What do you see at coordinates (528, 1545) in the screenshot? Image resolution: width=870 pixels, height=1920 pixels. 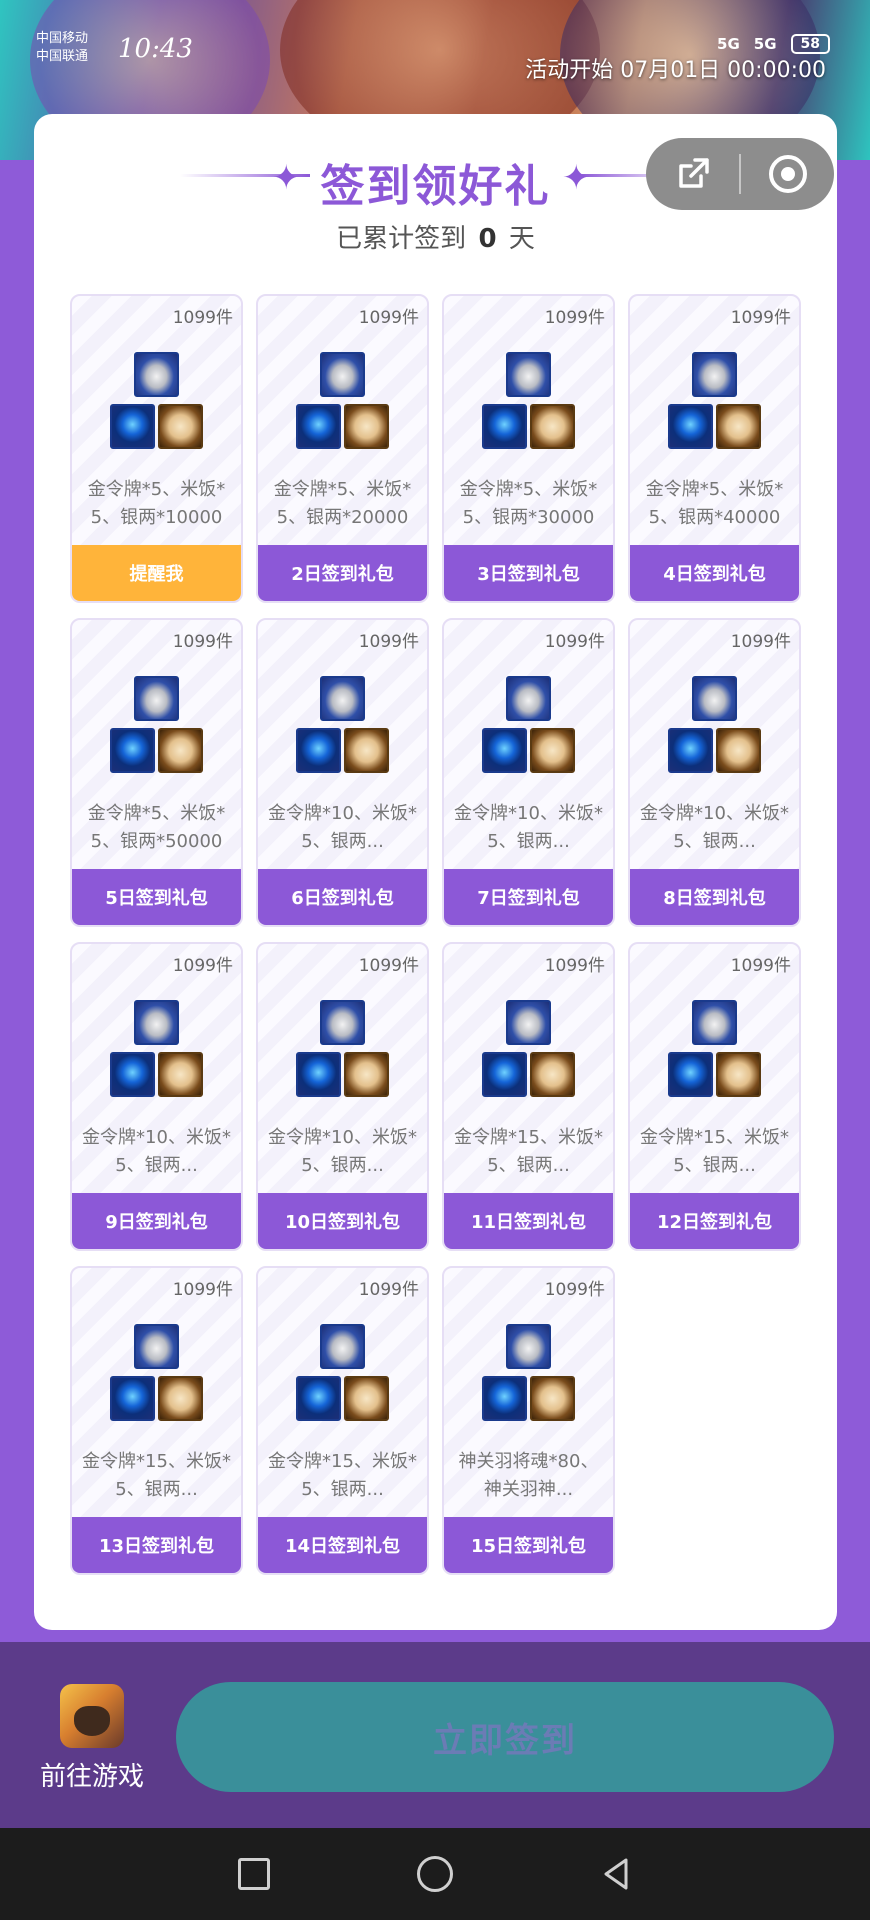 I see `gift-package-button: 15日签到礼包` at bounding box center [528, 1545].